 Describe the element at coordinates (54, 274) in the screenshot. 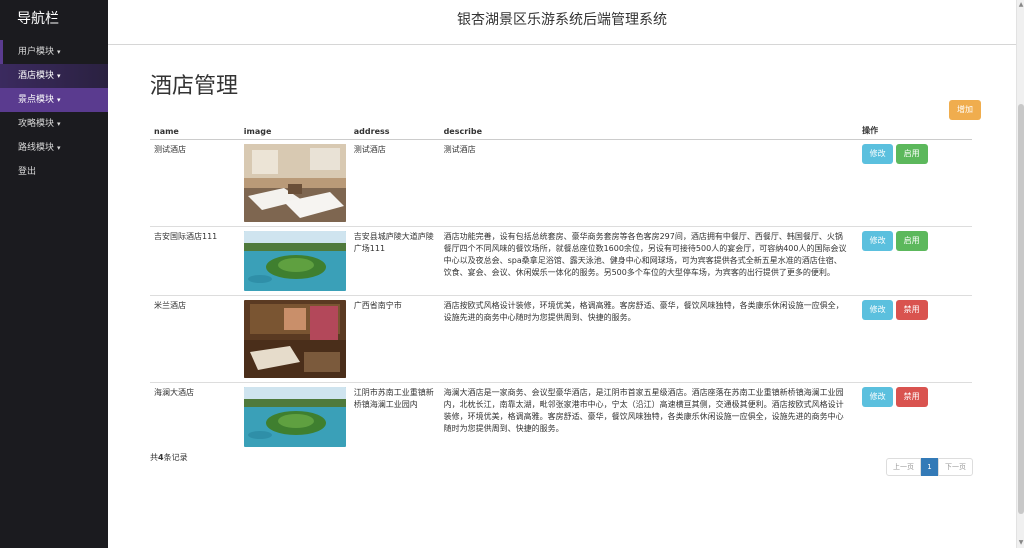

I see `sidebar: 导航栏 用户模块 ▾ 酒店模块 ▾ 景点模块 ▾ 攻略模块 ▾ 路线模块 ▾ 登出` at that location.